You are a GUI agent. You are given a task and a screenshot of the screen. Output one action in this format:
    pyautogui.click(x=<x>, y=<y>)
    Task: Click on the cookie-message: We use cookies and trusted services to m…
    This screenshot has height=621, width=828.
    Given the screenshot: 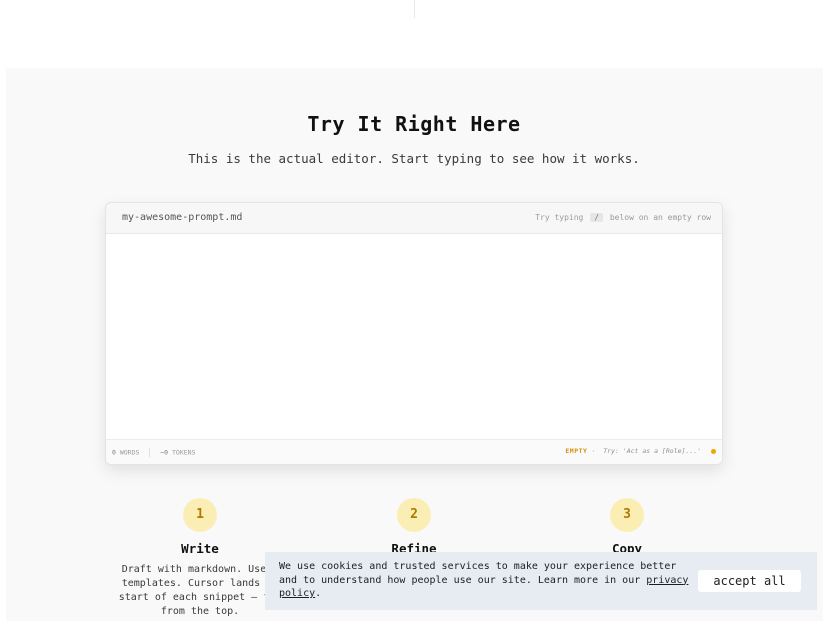 What is the action you would take?
    pyautogui.click(x=486, y=580)
    